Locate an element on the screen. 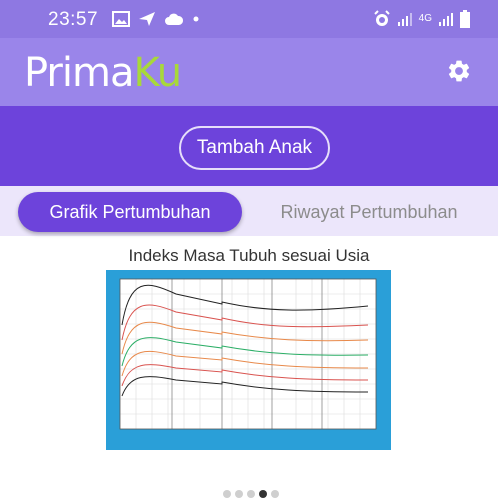 This screenshot has width=498, height=504. pager-dot-active is located at coordinates (263, 494).